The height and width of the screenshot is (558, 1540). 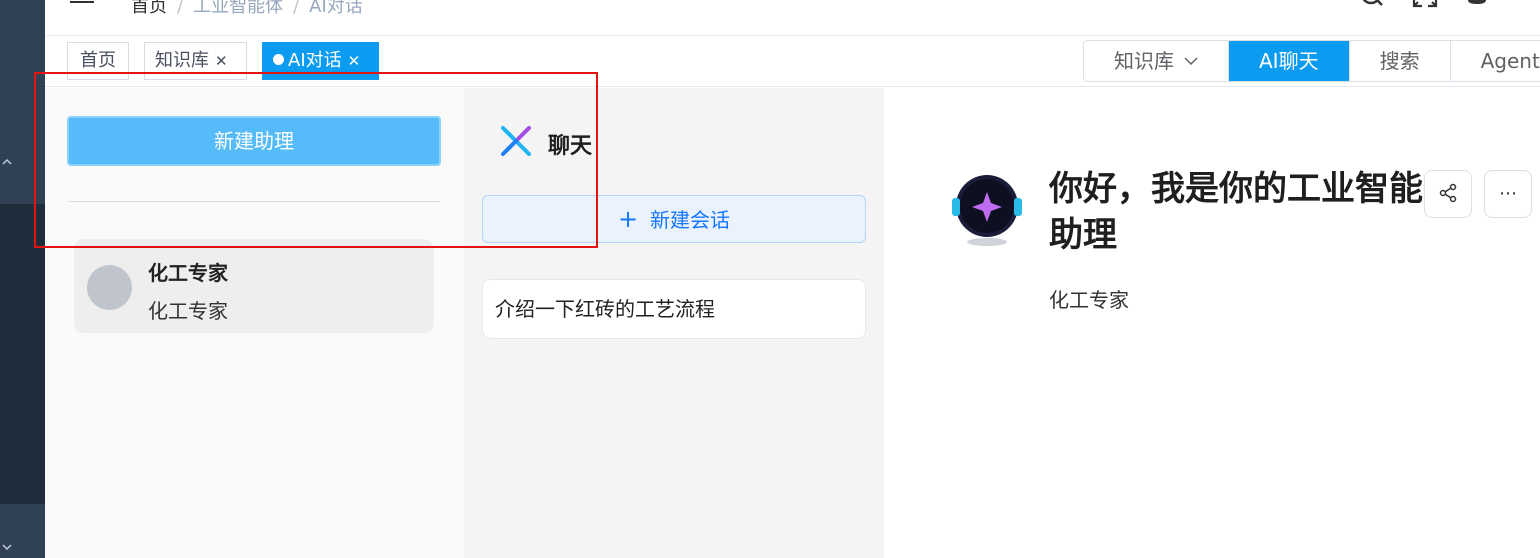 I want to click on tag-label: 知识库, so click(x=182, y=60).